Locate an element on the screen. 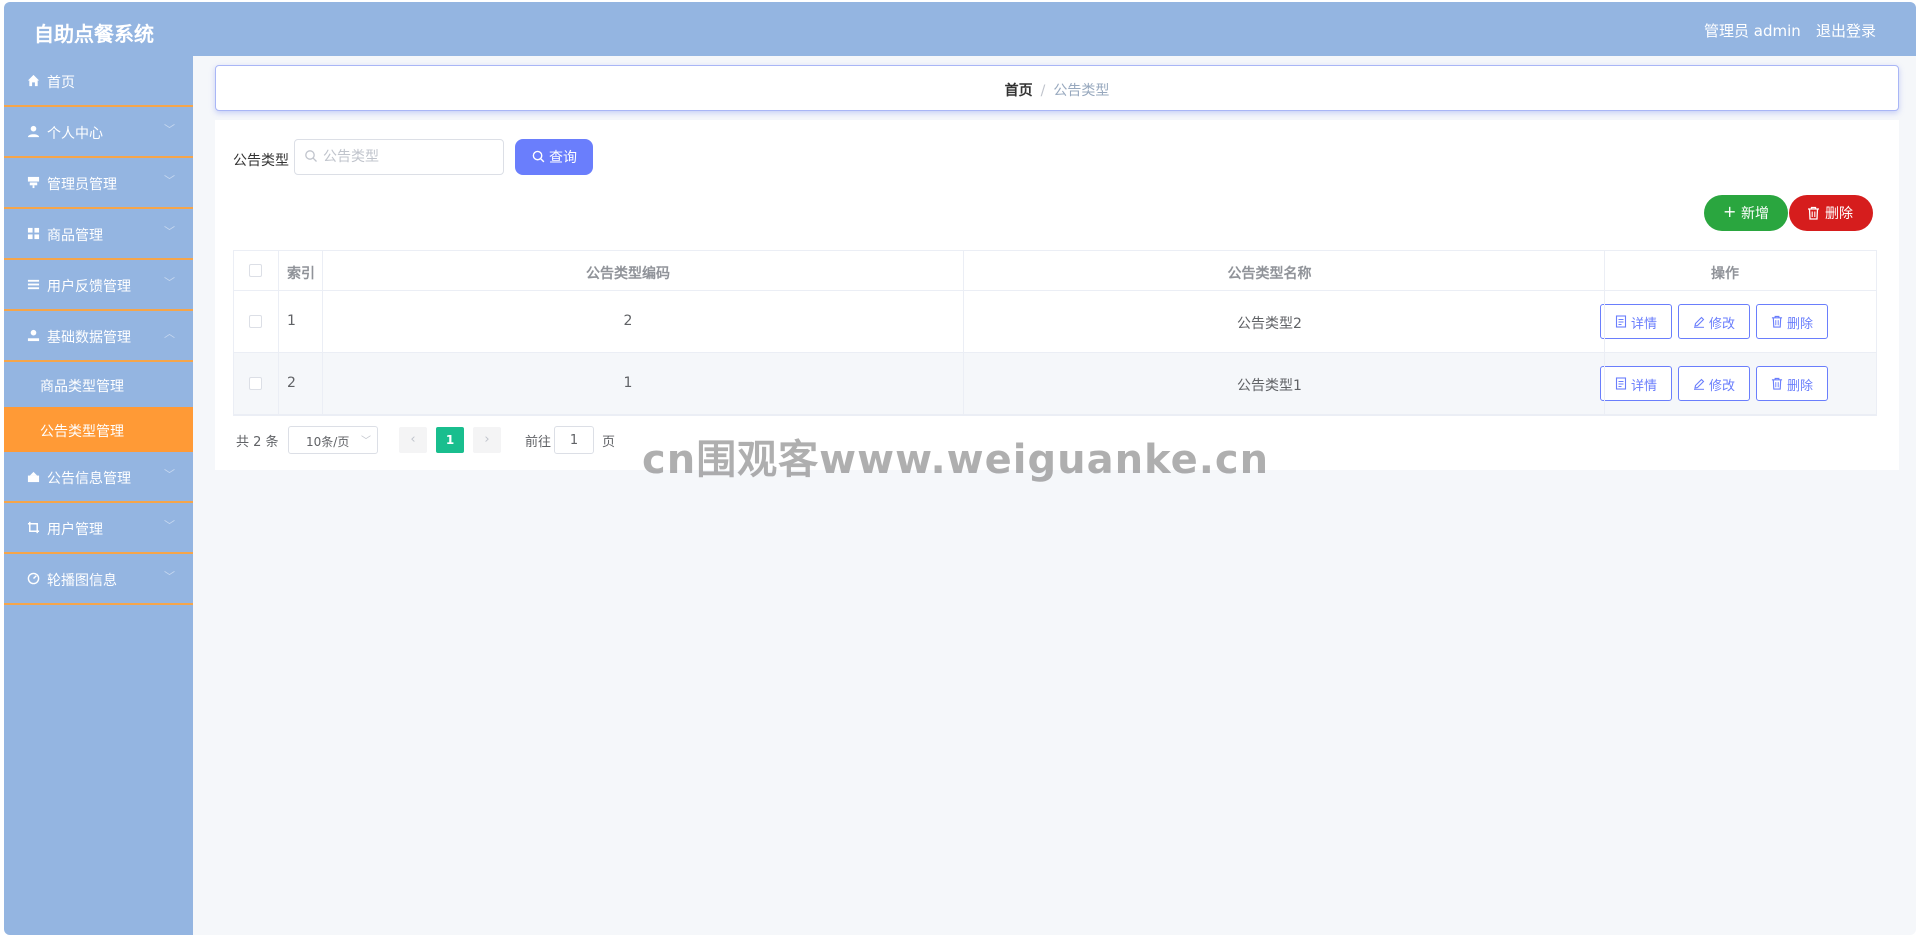 Image resolution: width=1920 pixels, height=938 pixels. watermark: cn围观客www.weiguanke.cn is located at coordinates (956, 460).